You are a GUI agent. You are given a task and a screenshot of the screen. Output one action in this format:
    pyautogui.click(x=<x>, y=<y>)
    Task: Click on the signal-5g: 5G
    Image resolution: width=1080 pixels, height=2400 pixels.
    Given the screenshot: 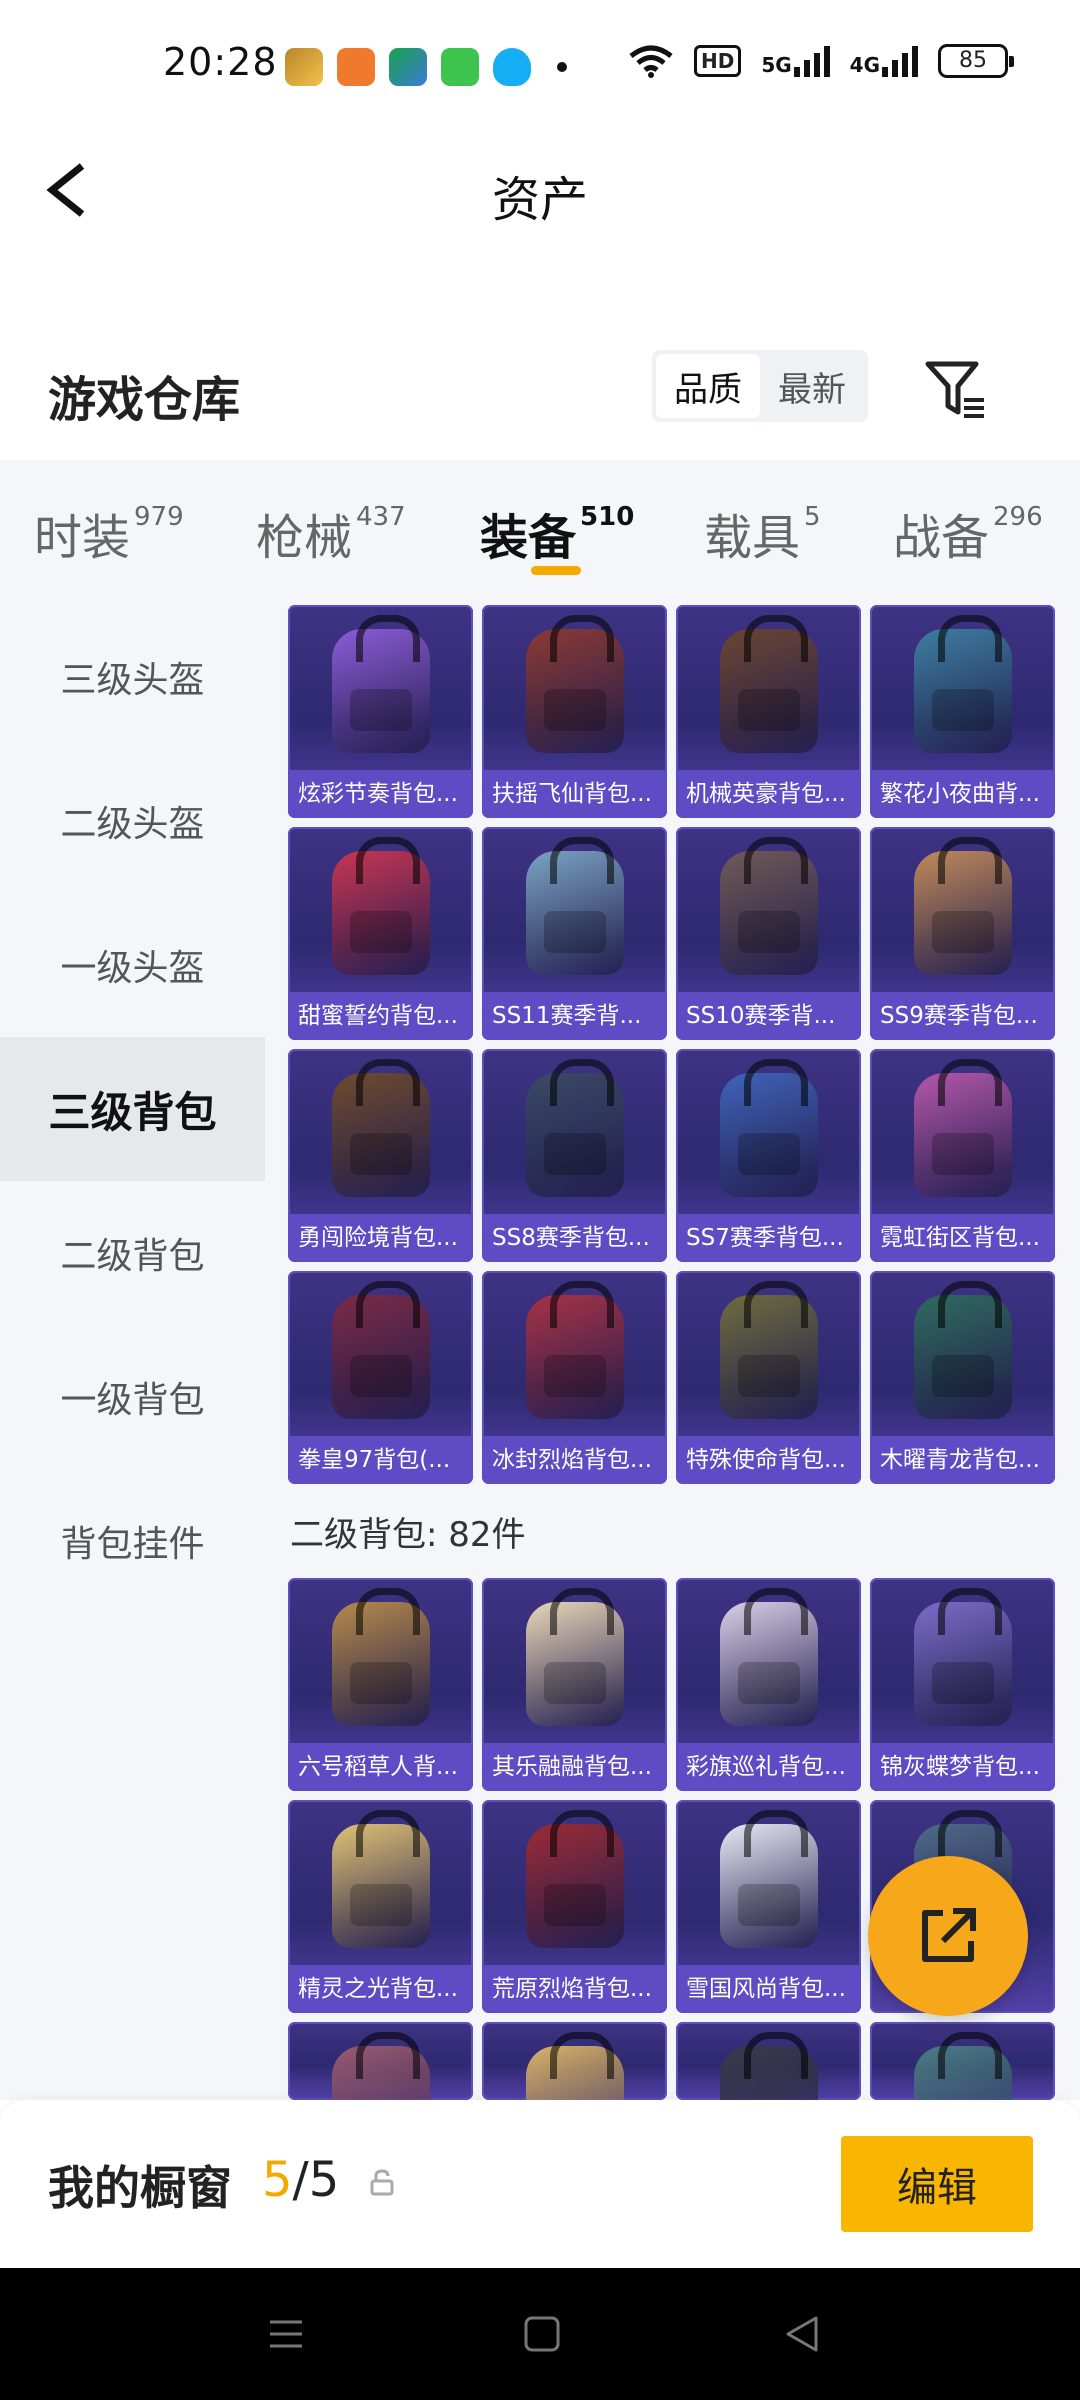 What is the action you would take?
    pyautogui.click(x=795, y=61)
    